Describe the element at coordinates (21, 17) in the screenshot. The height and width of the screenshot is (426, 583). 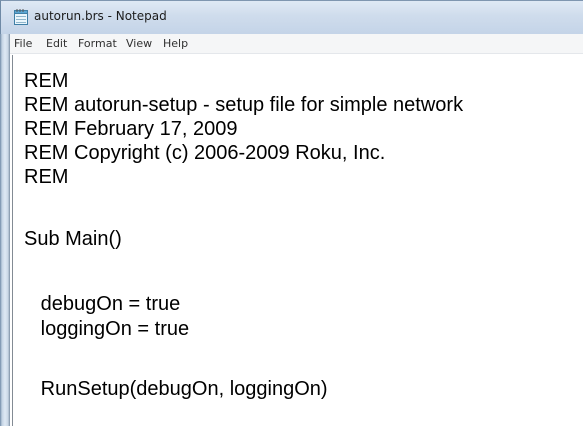
I see `notepad-icon` at that location.